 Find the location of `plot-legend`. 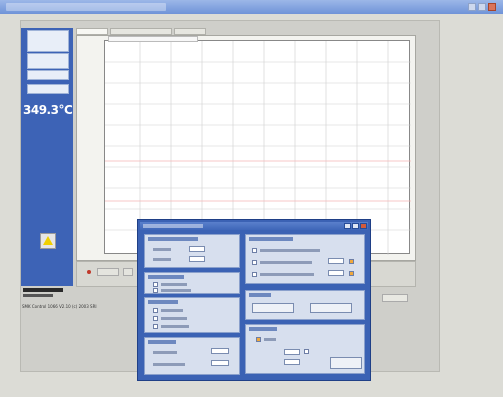

plot-legend is located at coordinates (153, 39).